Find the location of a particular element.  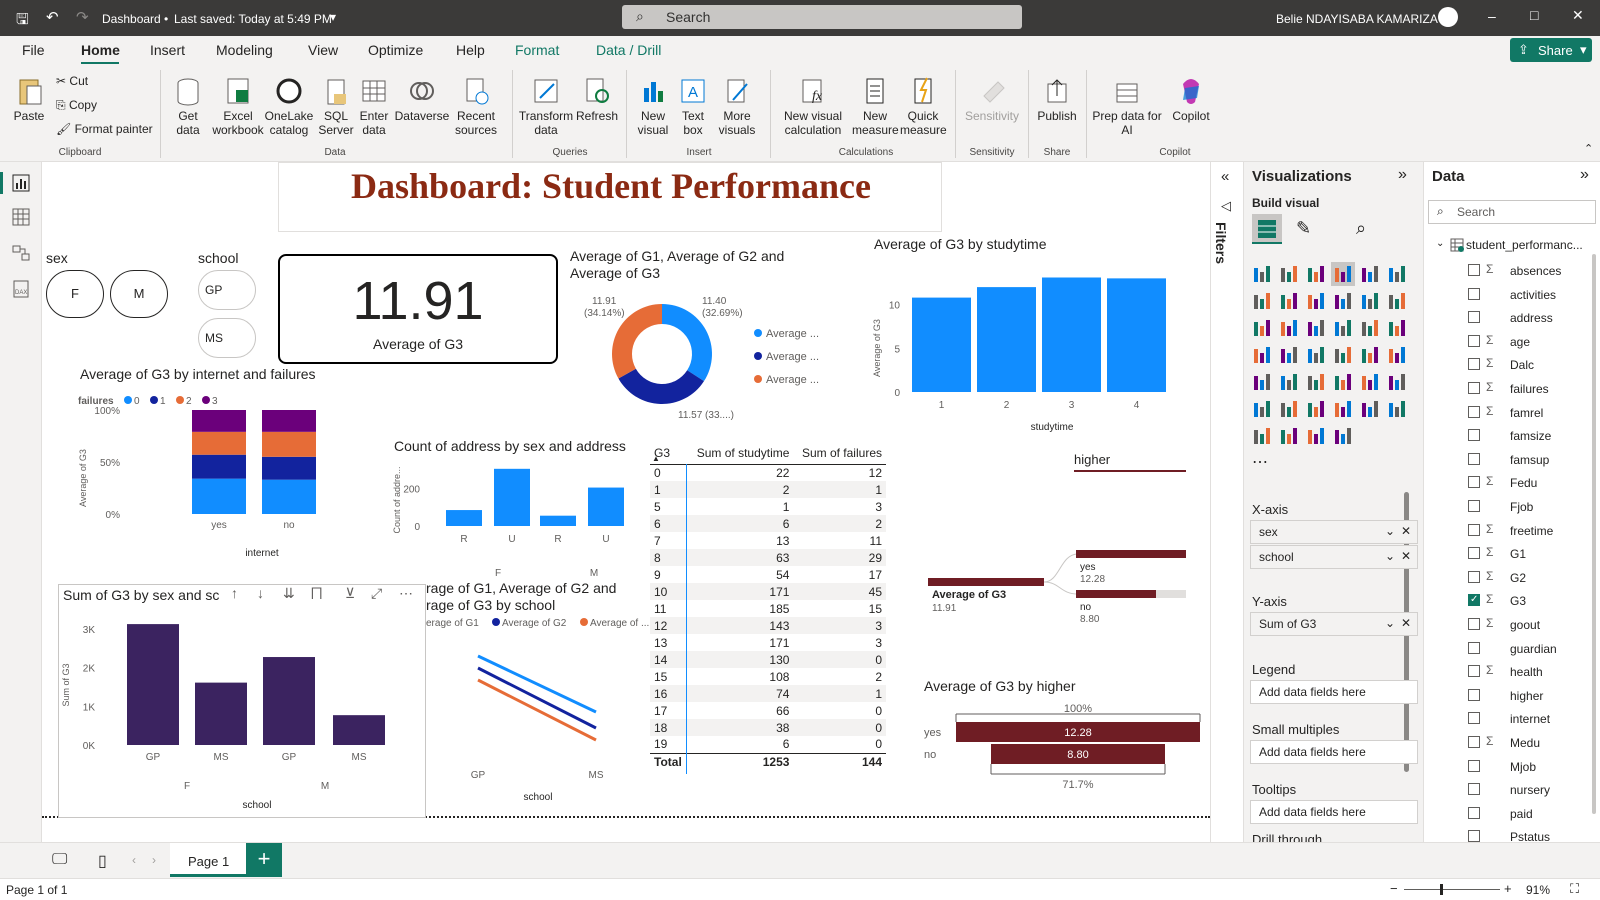

paste-button: Paste is located at coordinates (29, 99).